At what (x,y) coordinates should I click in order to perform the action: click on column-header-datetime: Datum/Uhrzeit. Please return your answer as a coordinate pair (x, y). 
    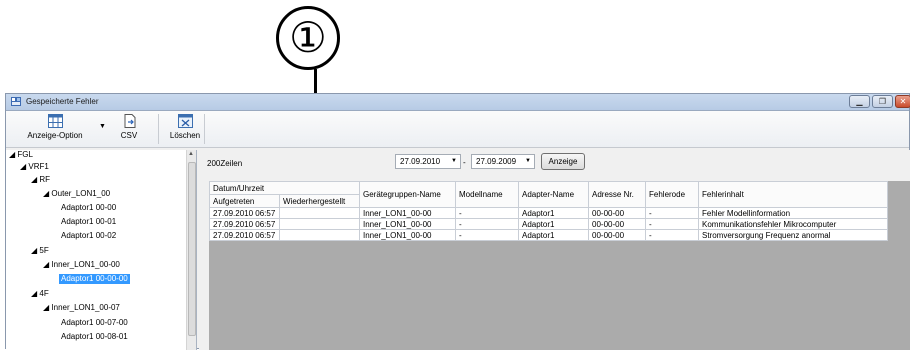
    Looking at the image, I should click on (284, 188).